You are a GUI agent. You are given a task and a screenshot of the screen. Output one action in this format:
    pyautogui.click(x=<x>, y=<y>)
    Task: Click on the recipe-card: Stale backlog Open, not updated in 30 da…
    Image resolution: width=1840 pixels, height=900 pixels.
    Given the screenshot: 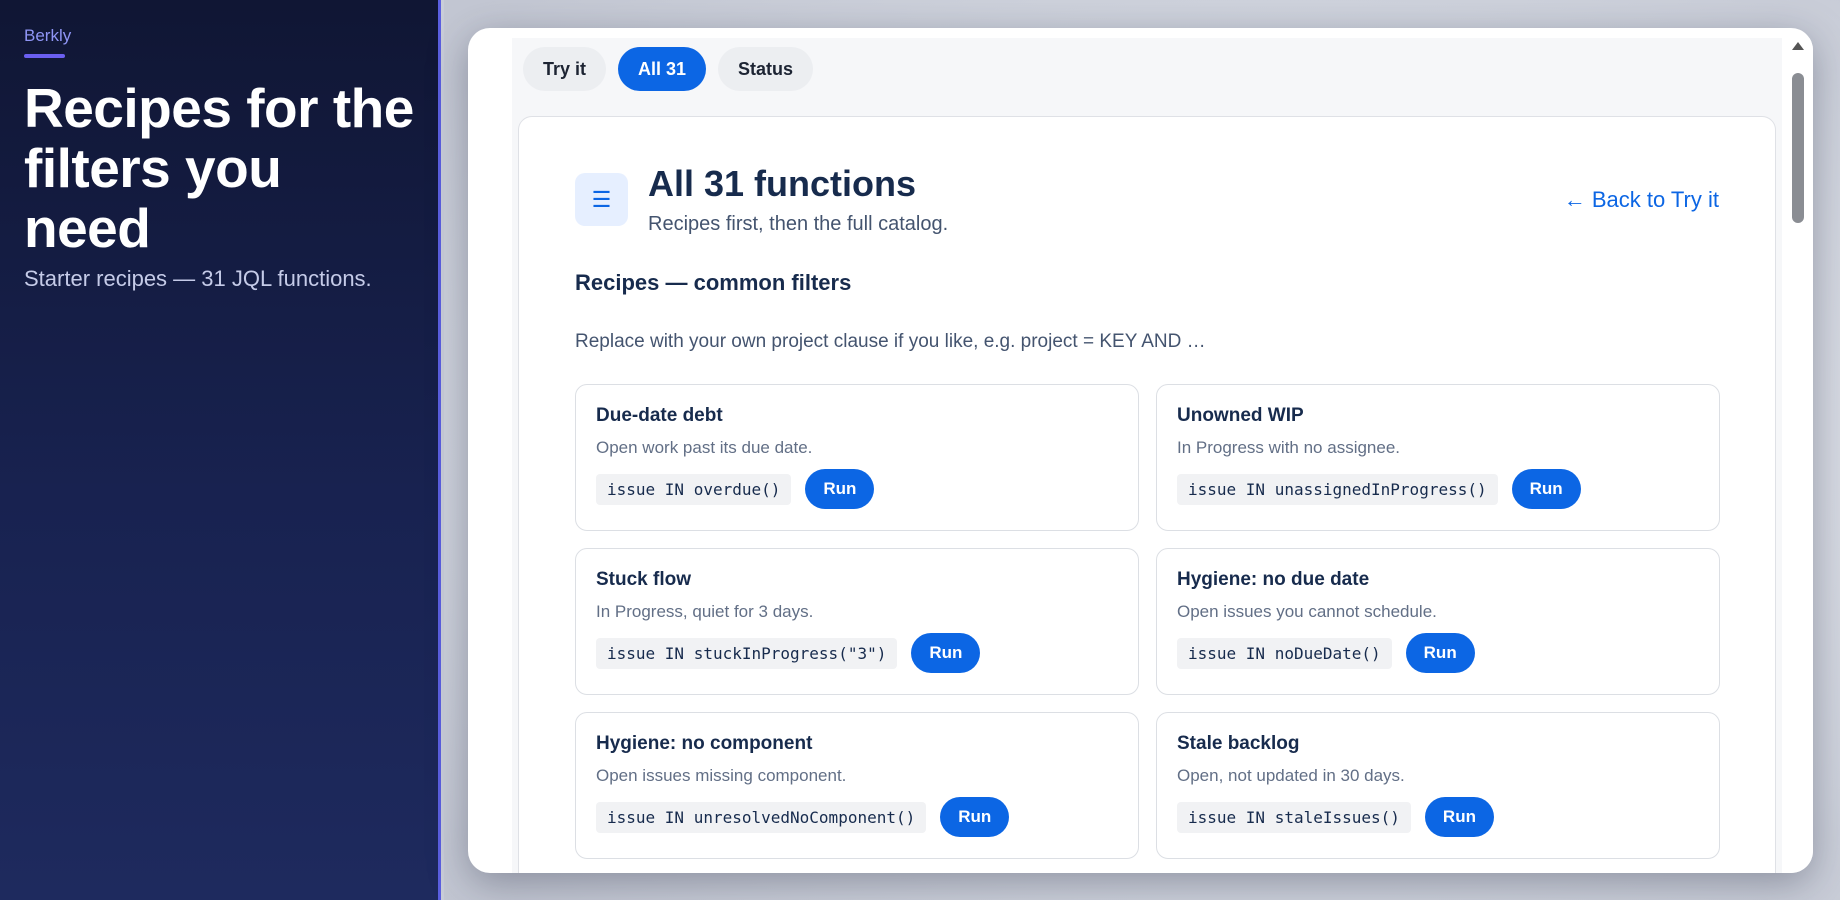 What is the action you would take?
    pyautogui.click(x=1438, y=785)
    